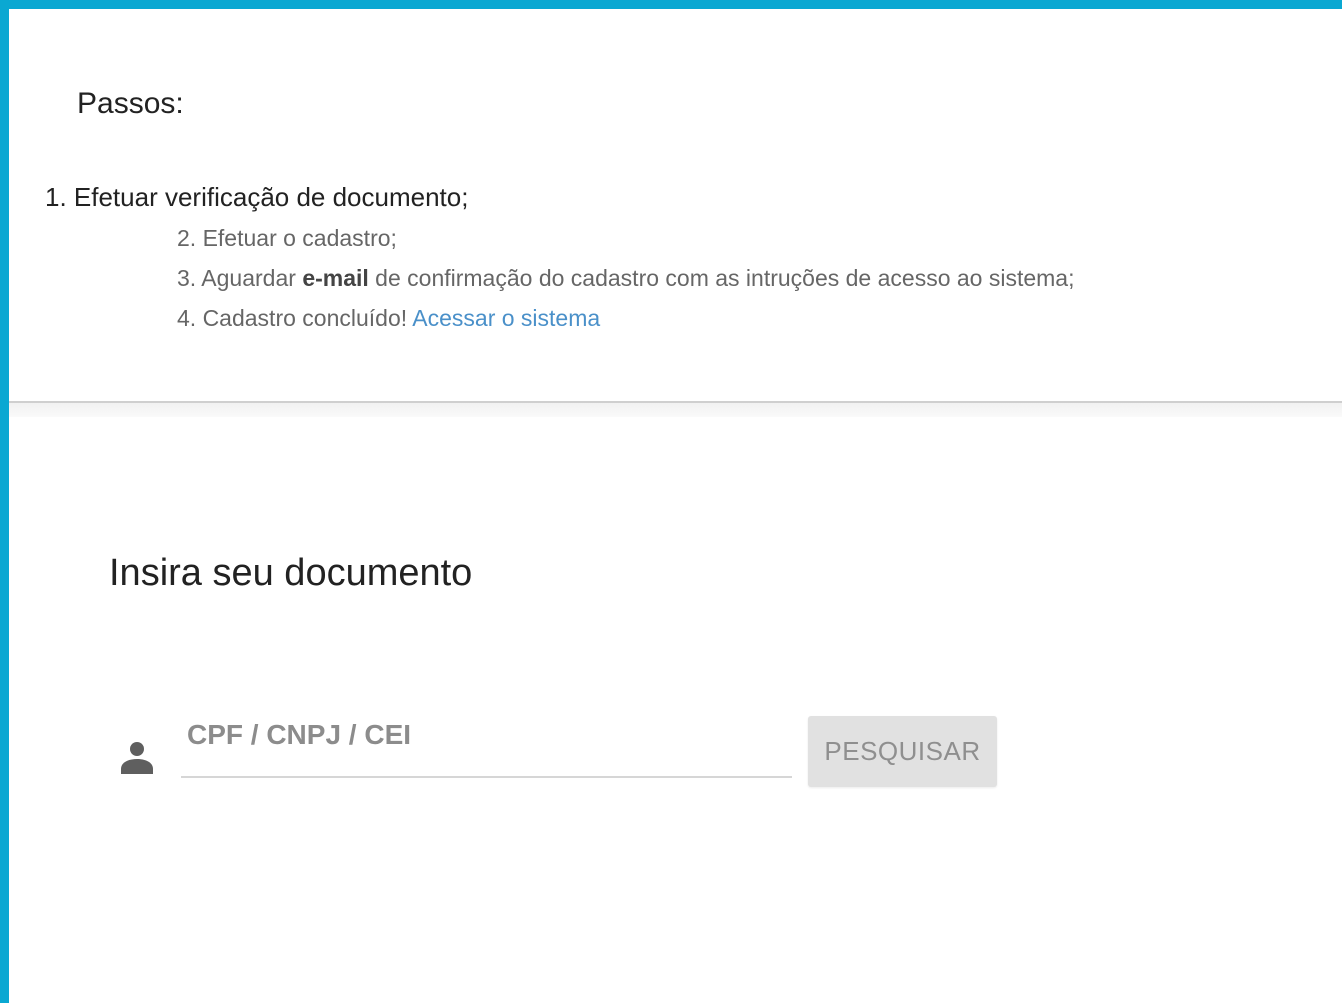 The height and width of the screenshot is (1003, 1342). I want to click on person-icon, so click(137, 758).